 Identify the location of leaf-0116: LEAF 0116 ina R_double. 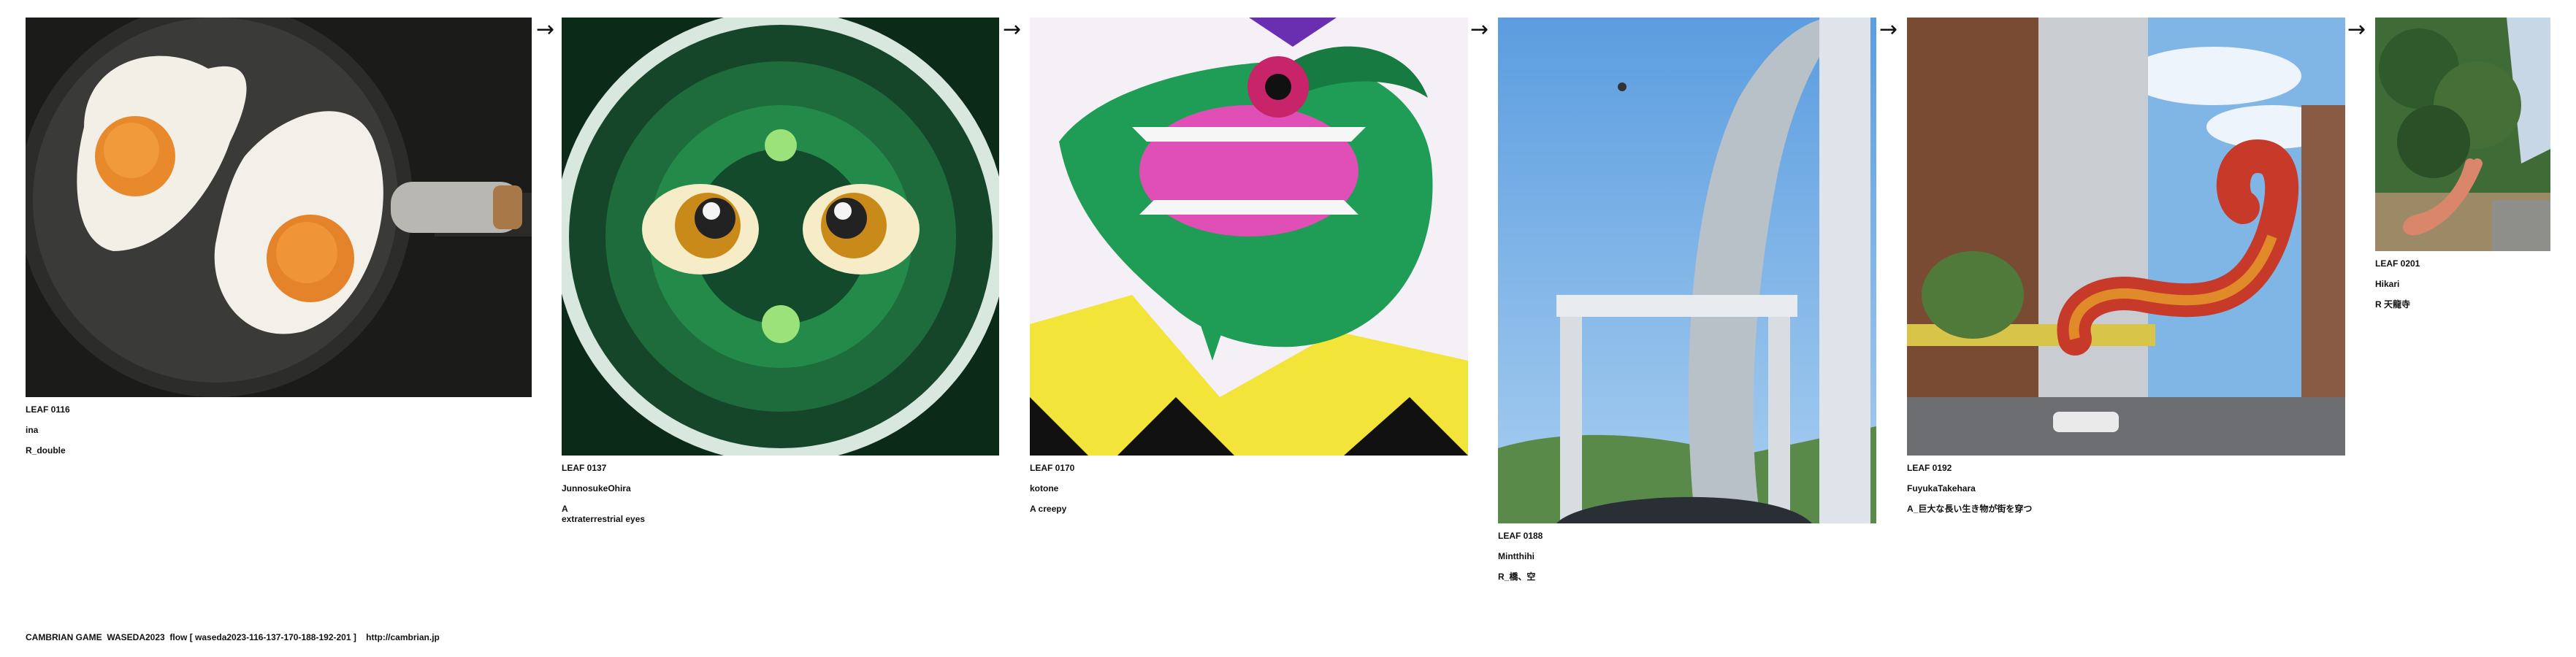
(279, 237).